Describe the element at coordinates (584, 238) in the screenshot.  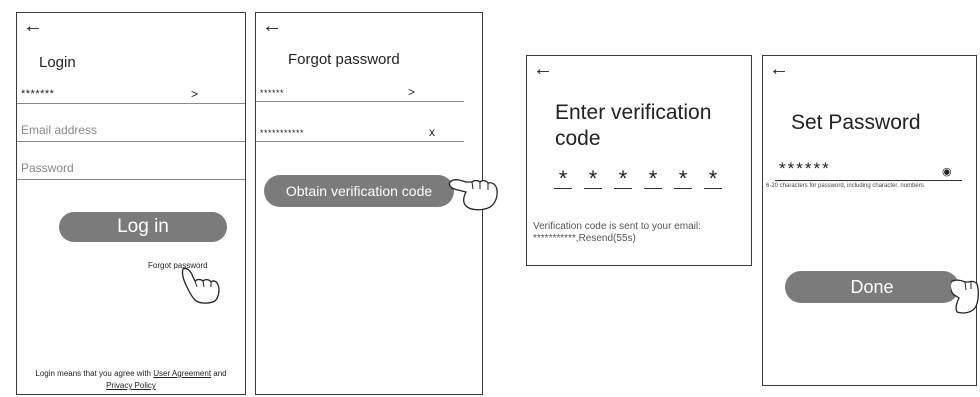
I see `resend-countdown: ***********,Resend(55s)` at that location.